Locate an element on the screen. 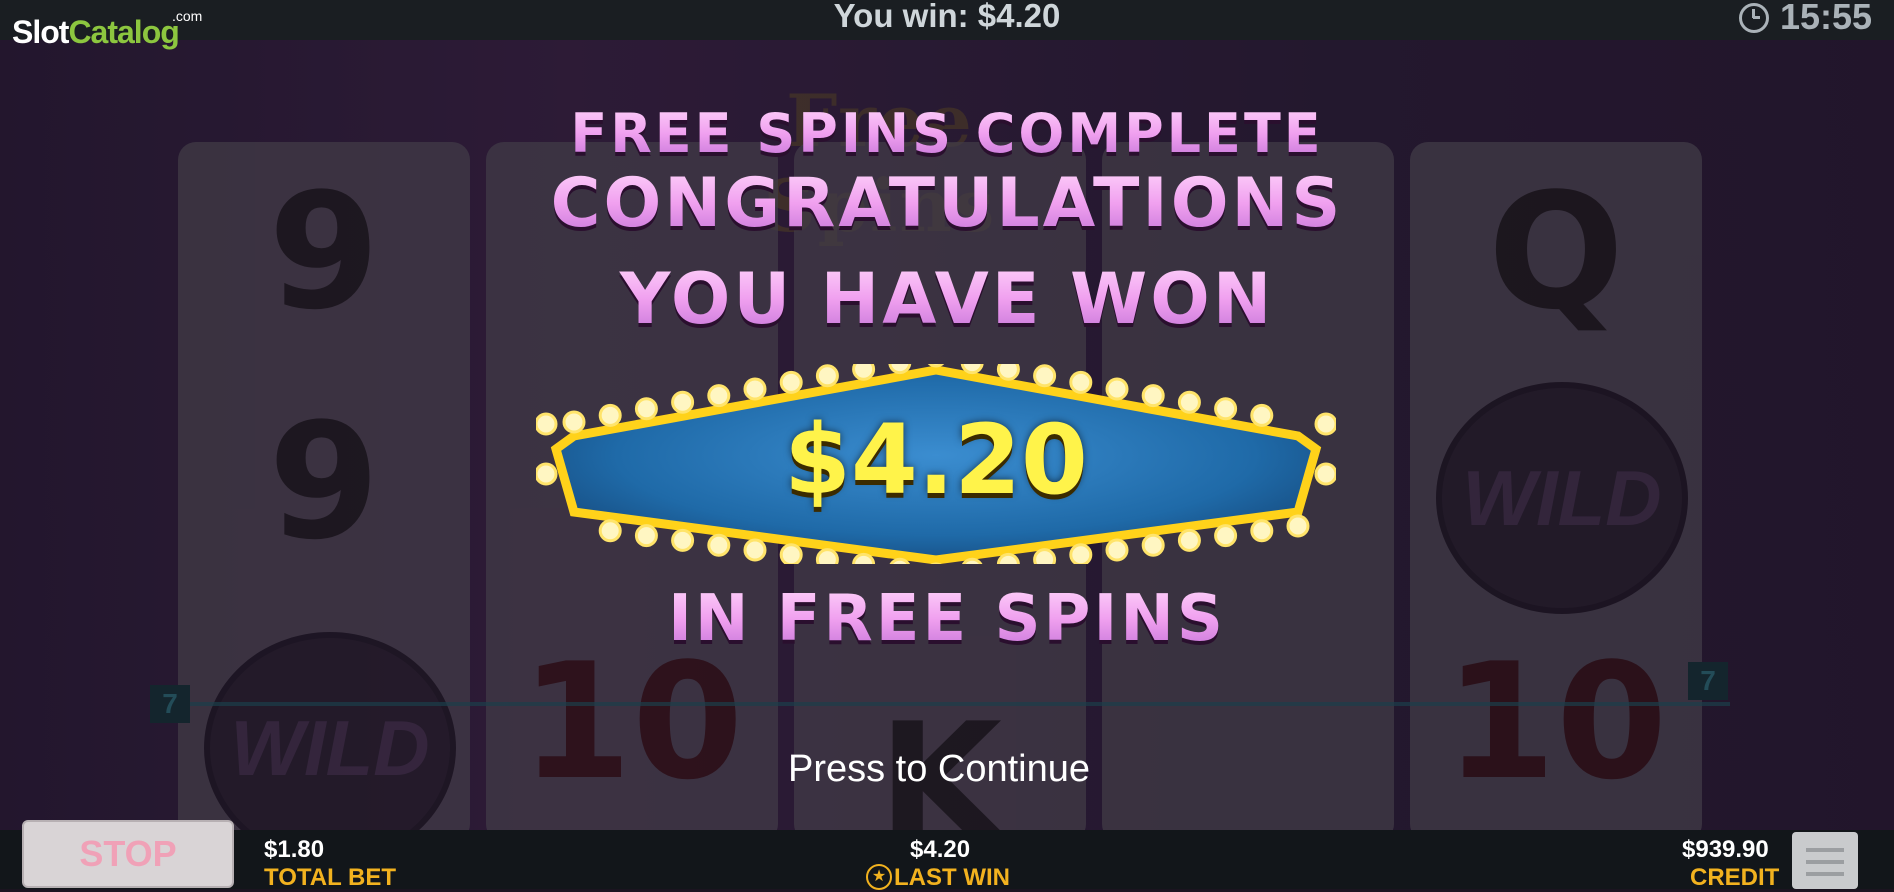 The height and width of the screenshot is (892, 1894). slotcatalog-logo: SlotCatalog is located at coordinates (96, 32).